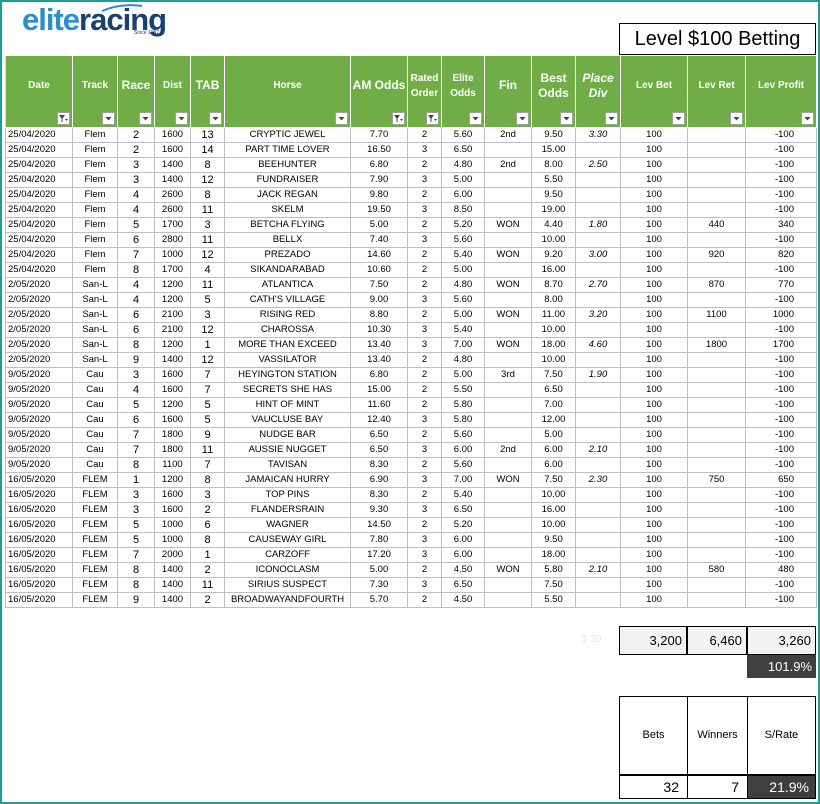  Describe the element at coordinates (287, 420) in the screenshot. I see `cell-horse: VAUCLUSE BAY` at that location.